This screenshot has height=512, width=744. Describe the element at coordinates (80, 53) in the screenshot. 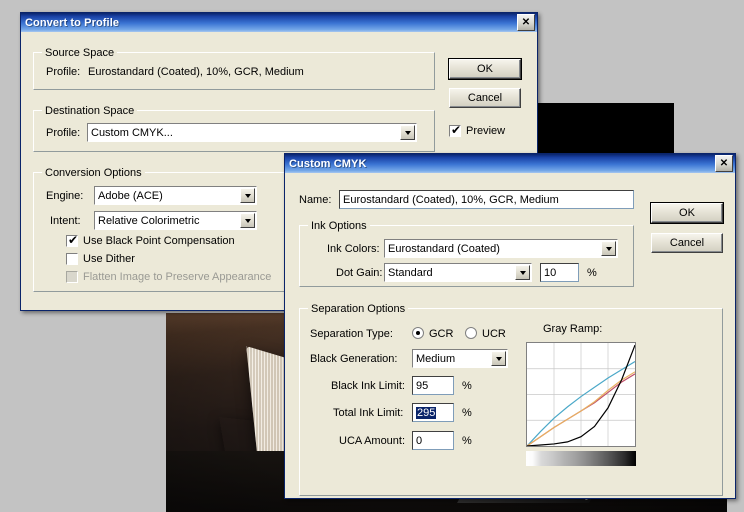

I see `source-space-title: Source Space` at that location.